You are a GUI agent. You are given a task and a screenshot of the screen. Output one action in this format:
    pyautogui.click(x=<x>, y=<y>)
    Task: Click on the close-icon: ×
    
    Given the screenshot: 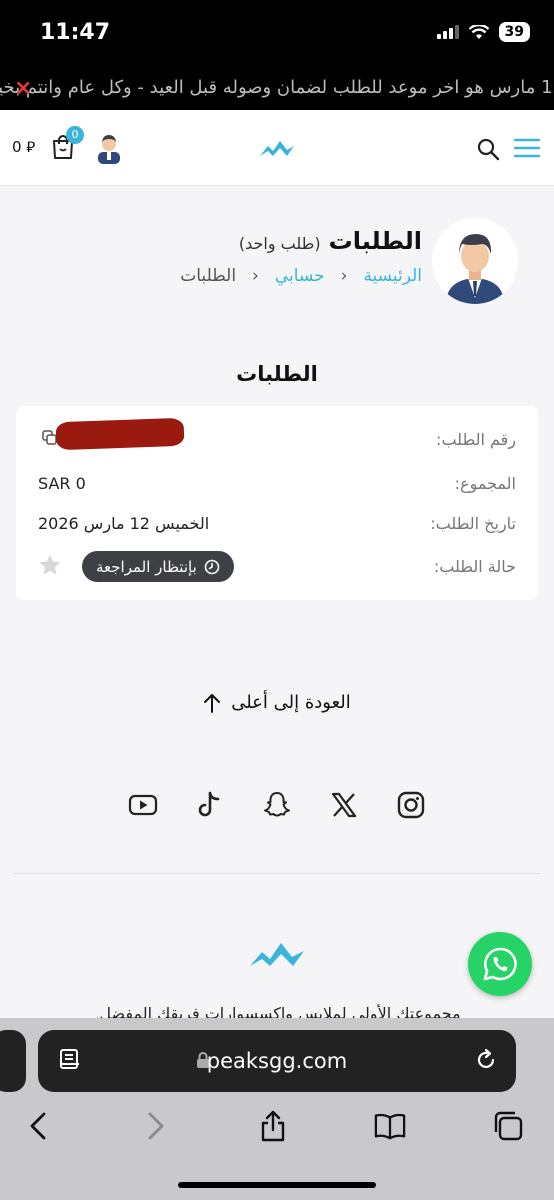 What is the action you would take?
    pyautogui.click(x=23, y=88)
    